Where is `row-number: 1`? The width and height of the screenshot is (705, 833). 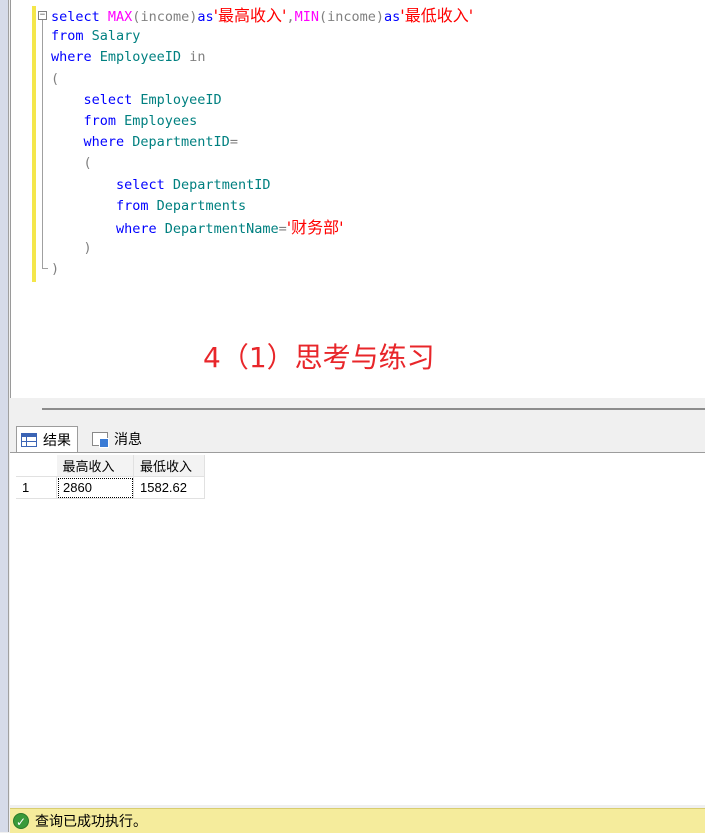
row-number: 1 is located at coordinates (36, 487).